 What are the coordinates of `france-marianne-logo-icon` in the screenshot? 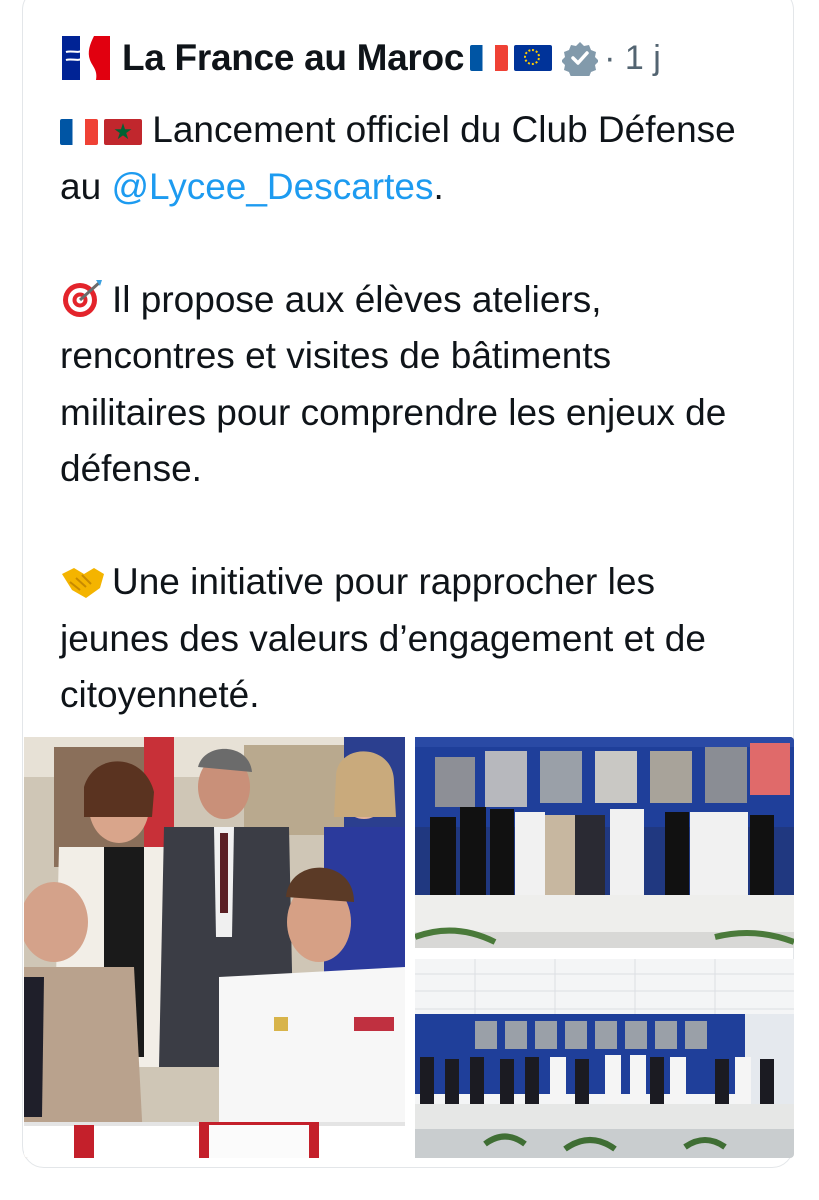 It's located at (86, 58).